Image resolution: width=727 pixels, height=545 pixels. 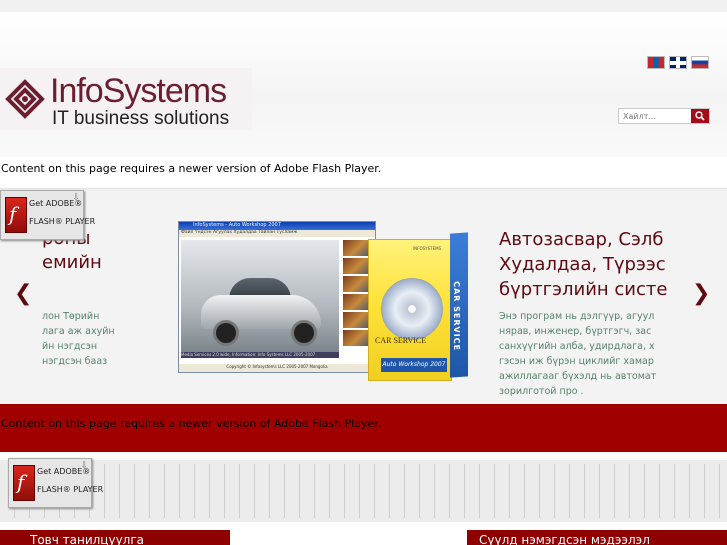 I want to click on english-flag-icon, so click(x=678, y=62).